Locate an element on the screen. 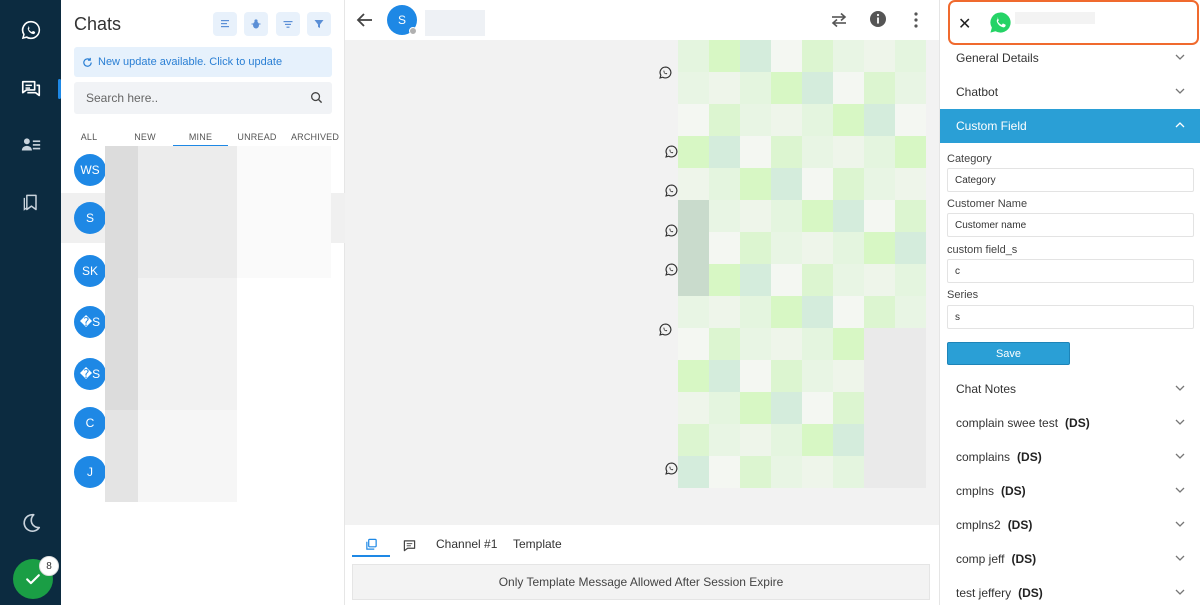 The image size is (1200, 605). section-custom-field: Custom Field is located at coordinates (1070, 126).